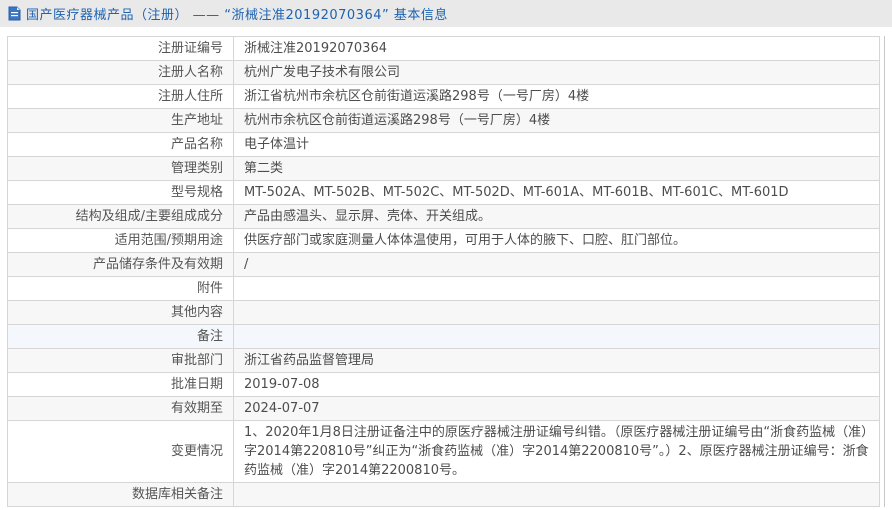 The image size is (892, 510). What do you see at coordinates (120, 384) in the screenshot?
I see `row-label: 批准日期` at bounding box center [120, 384].